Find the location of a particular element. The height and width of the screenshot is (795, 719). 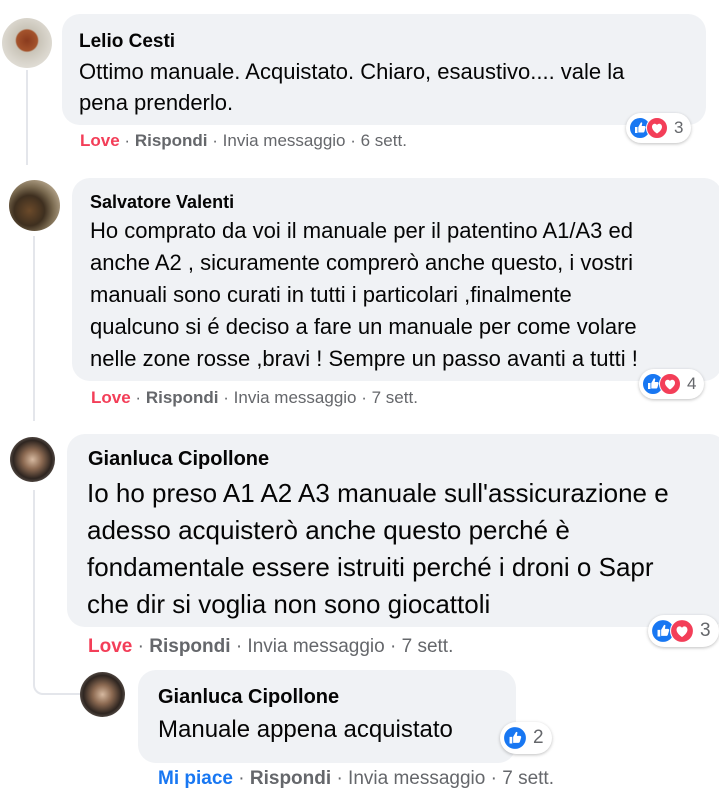

reply-thread-connector is located at coordinates (57, 677).